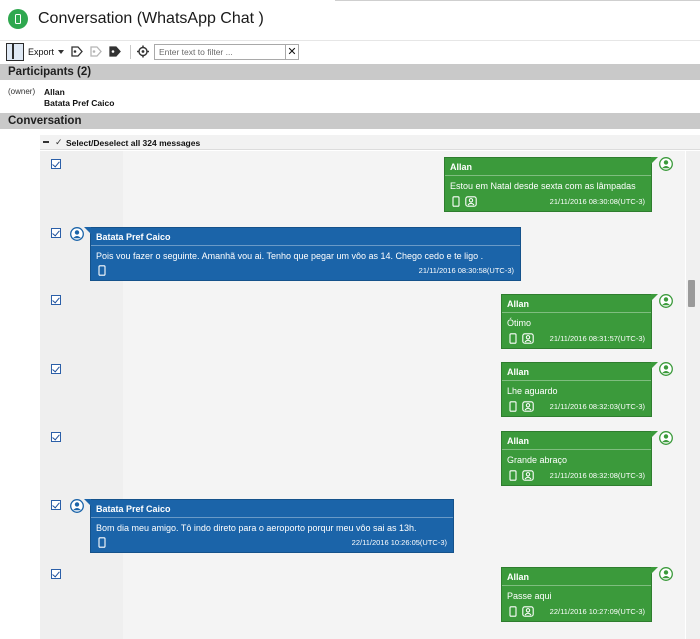  I want to click on message-timestamp: 21/11/2016 08:31:57(UTC-3), so click(597, 338).